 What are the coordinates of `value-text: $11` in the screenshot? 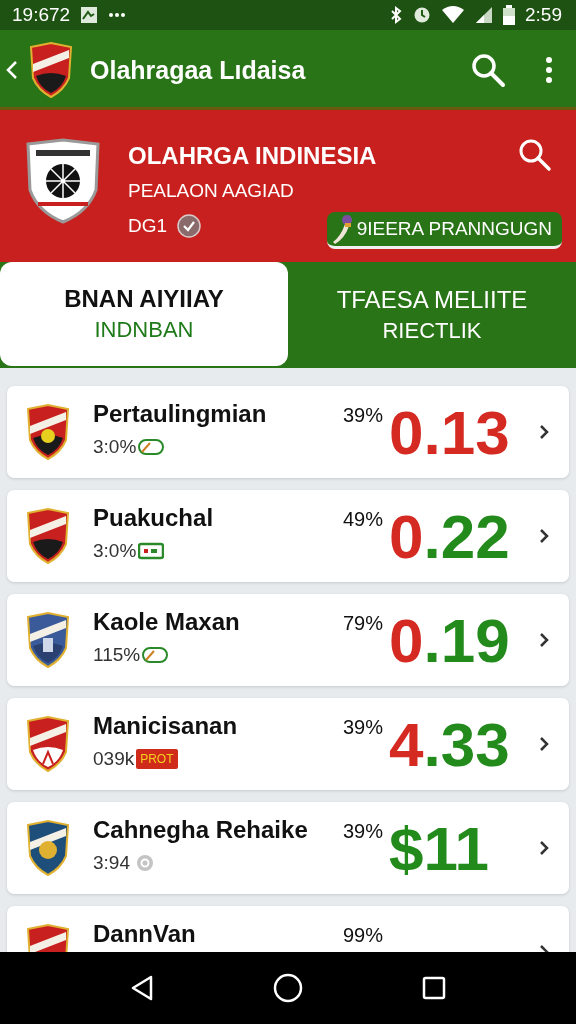 It's located at (440, 848).